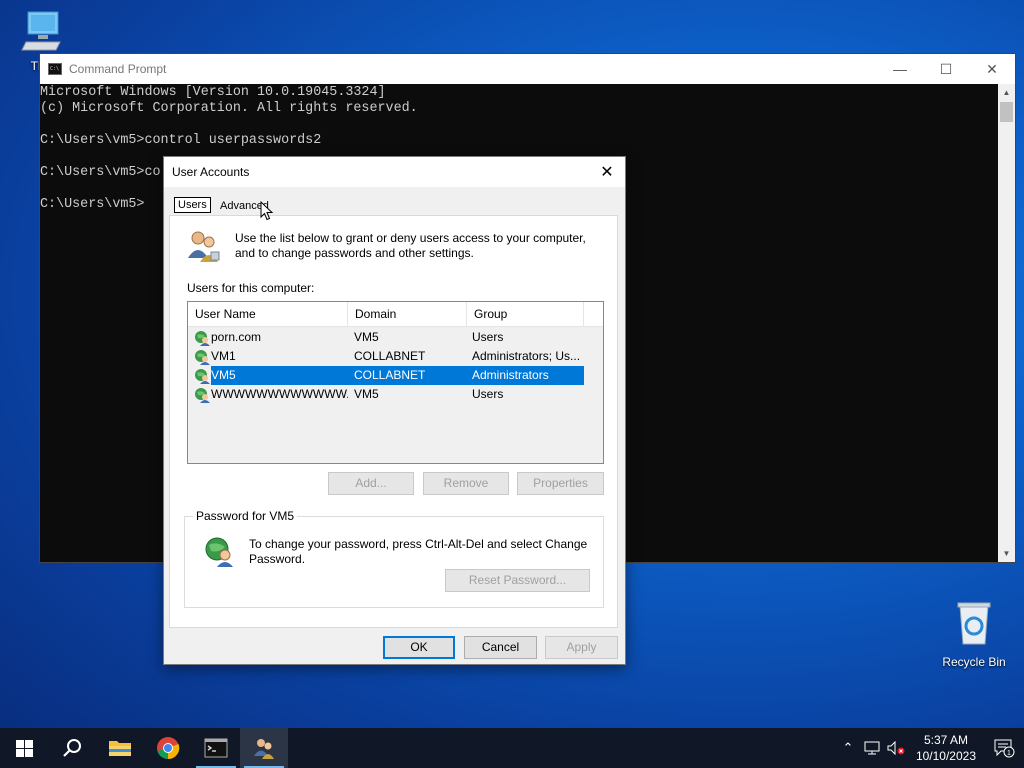  I want to click on console-line: C:\Users\vm5>control userpasswords2, so click(181, 140).